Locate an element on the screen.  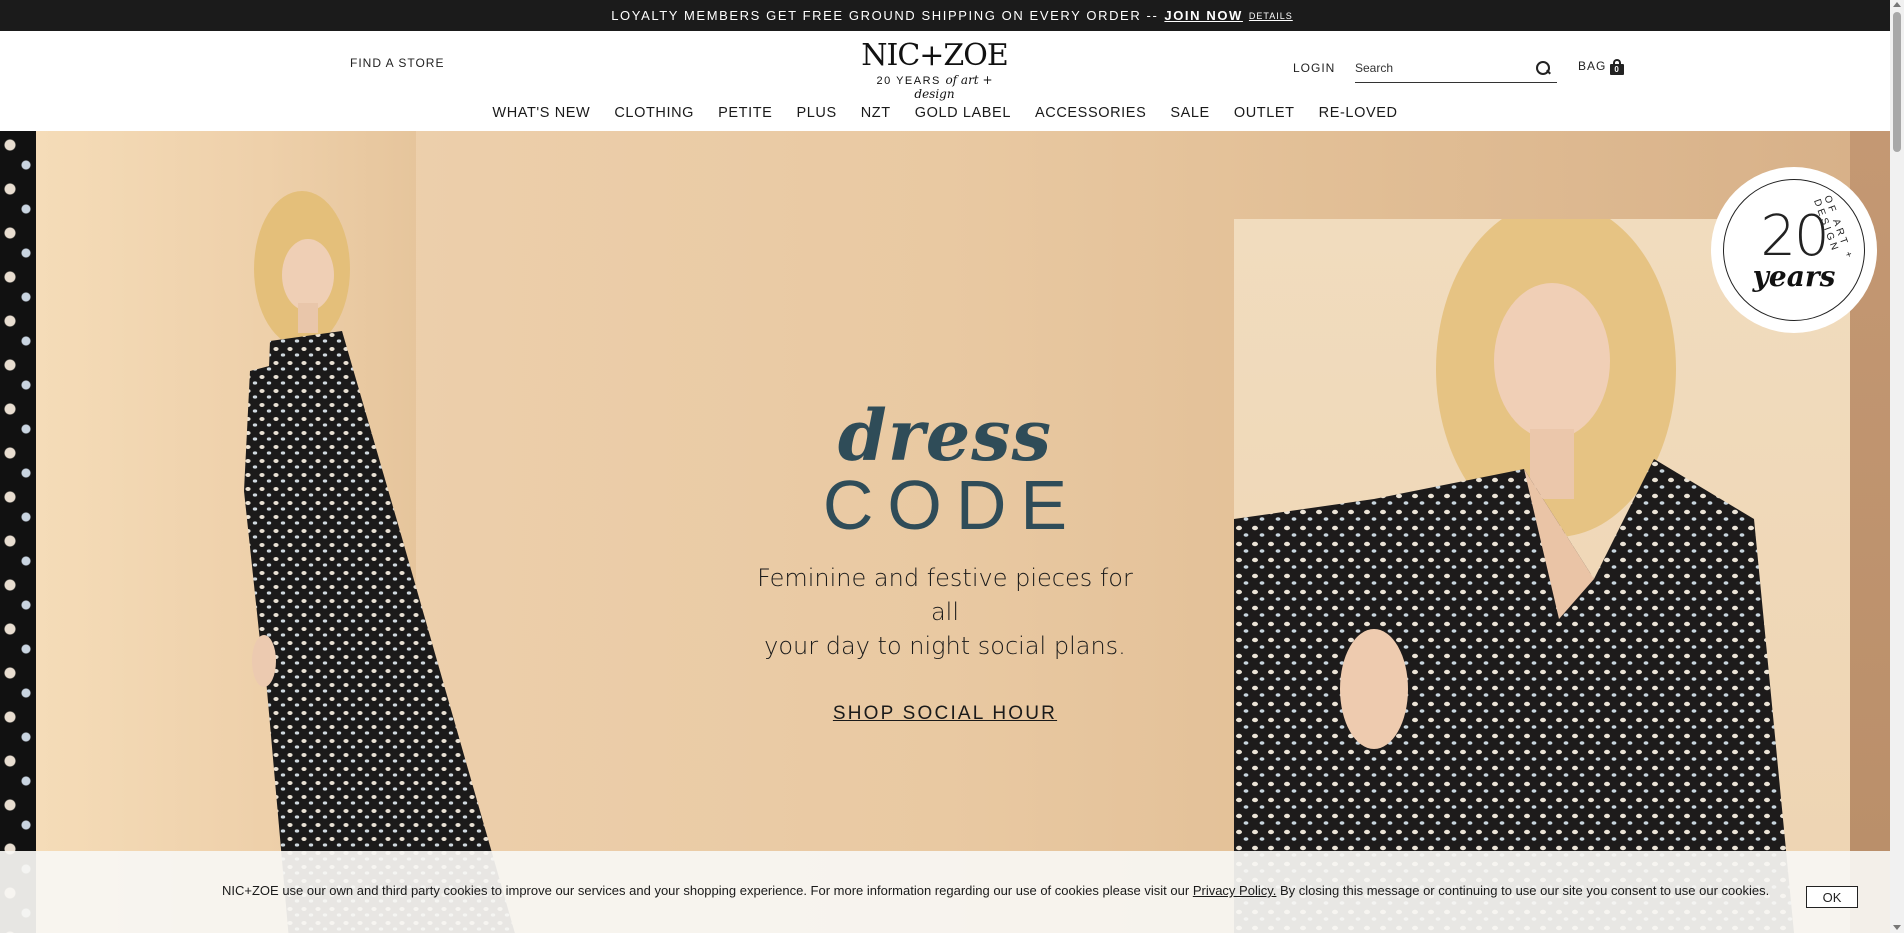
search-box is located at coordinates (1456, 68).